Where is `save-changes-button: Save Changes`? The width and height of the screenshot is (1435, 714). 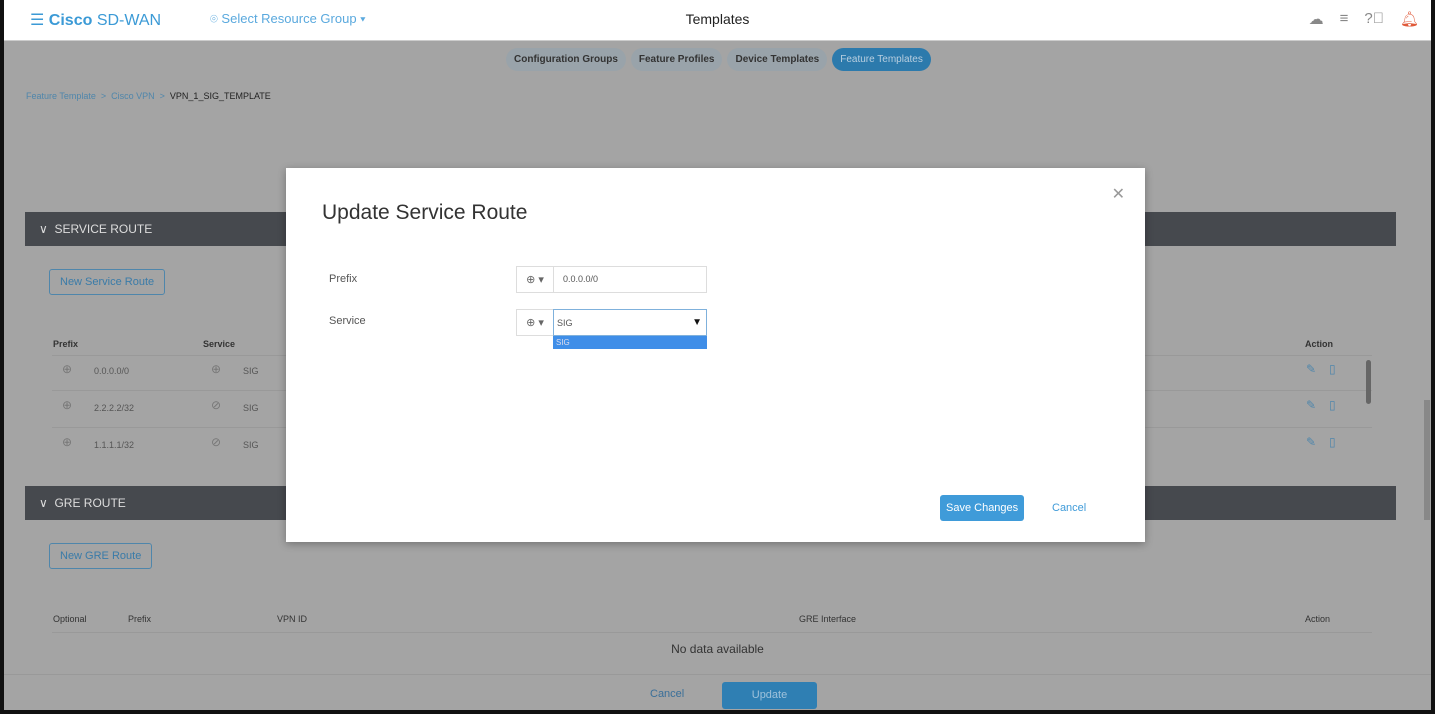 save-changes-button: Save Changes is located at coordinates (982, 508).